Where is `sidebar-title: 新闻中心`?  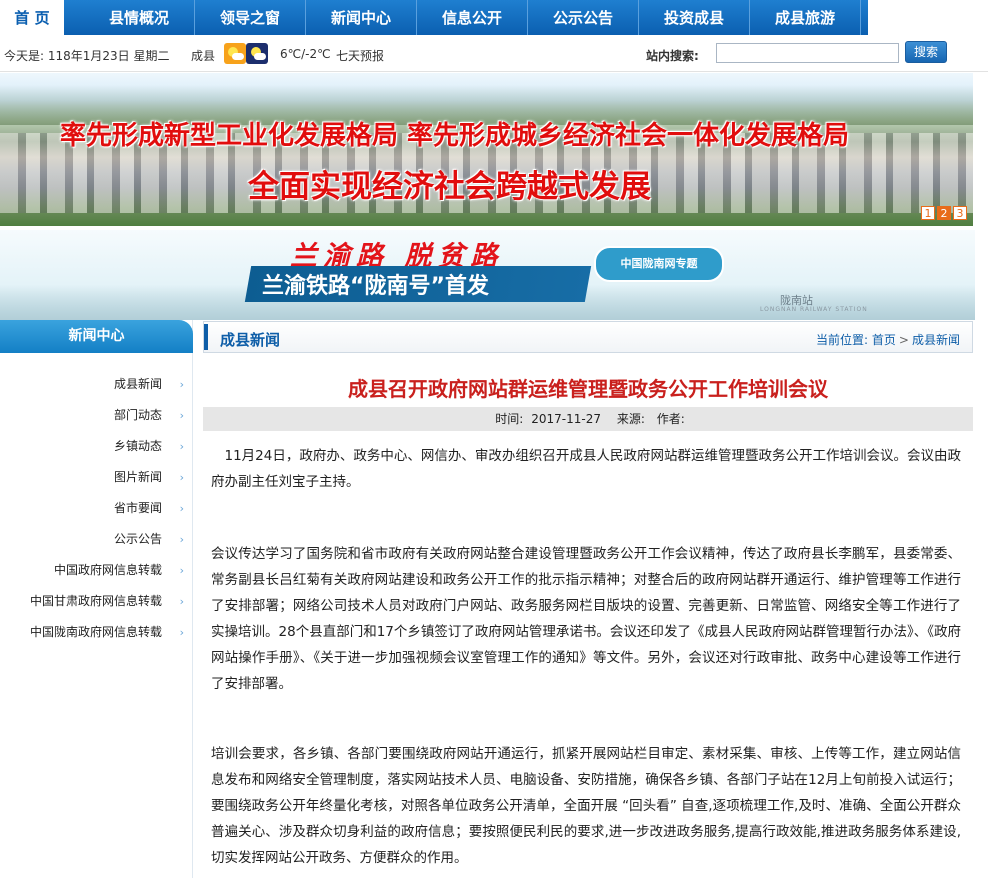
sidebar-title: 新闻中心 is located at coordinates (96, 336).